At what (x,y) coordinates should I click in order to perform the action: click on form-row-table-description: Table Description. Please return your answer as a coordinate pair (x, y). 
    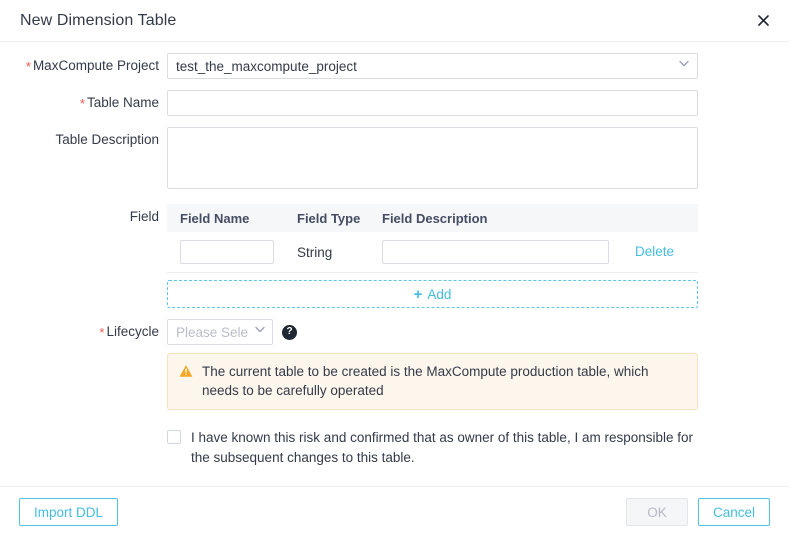
    Looking at the image, I should click on (394, 160).